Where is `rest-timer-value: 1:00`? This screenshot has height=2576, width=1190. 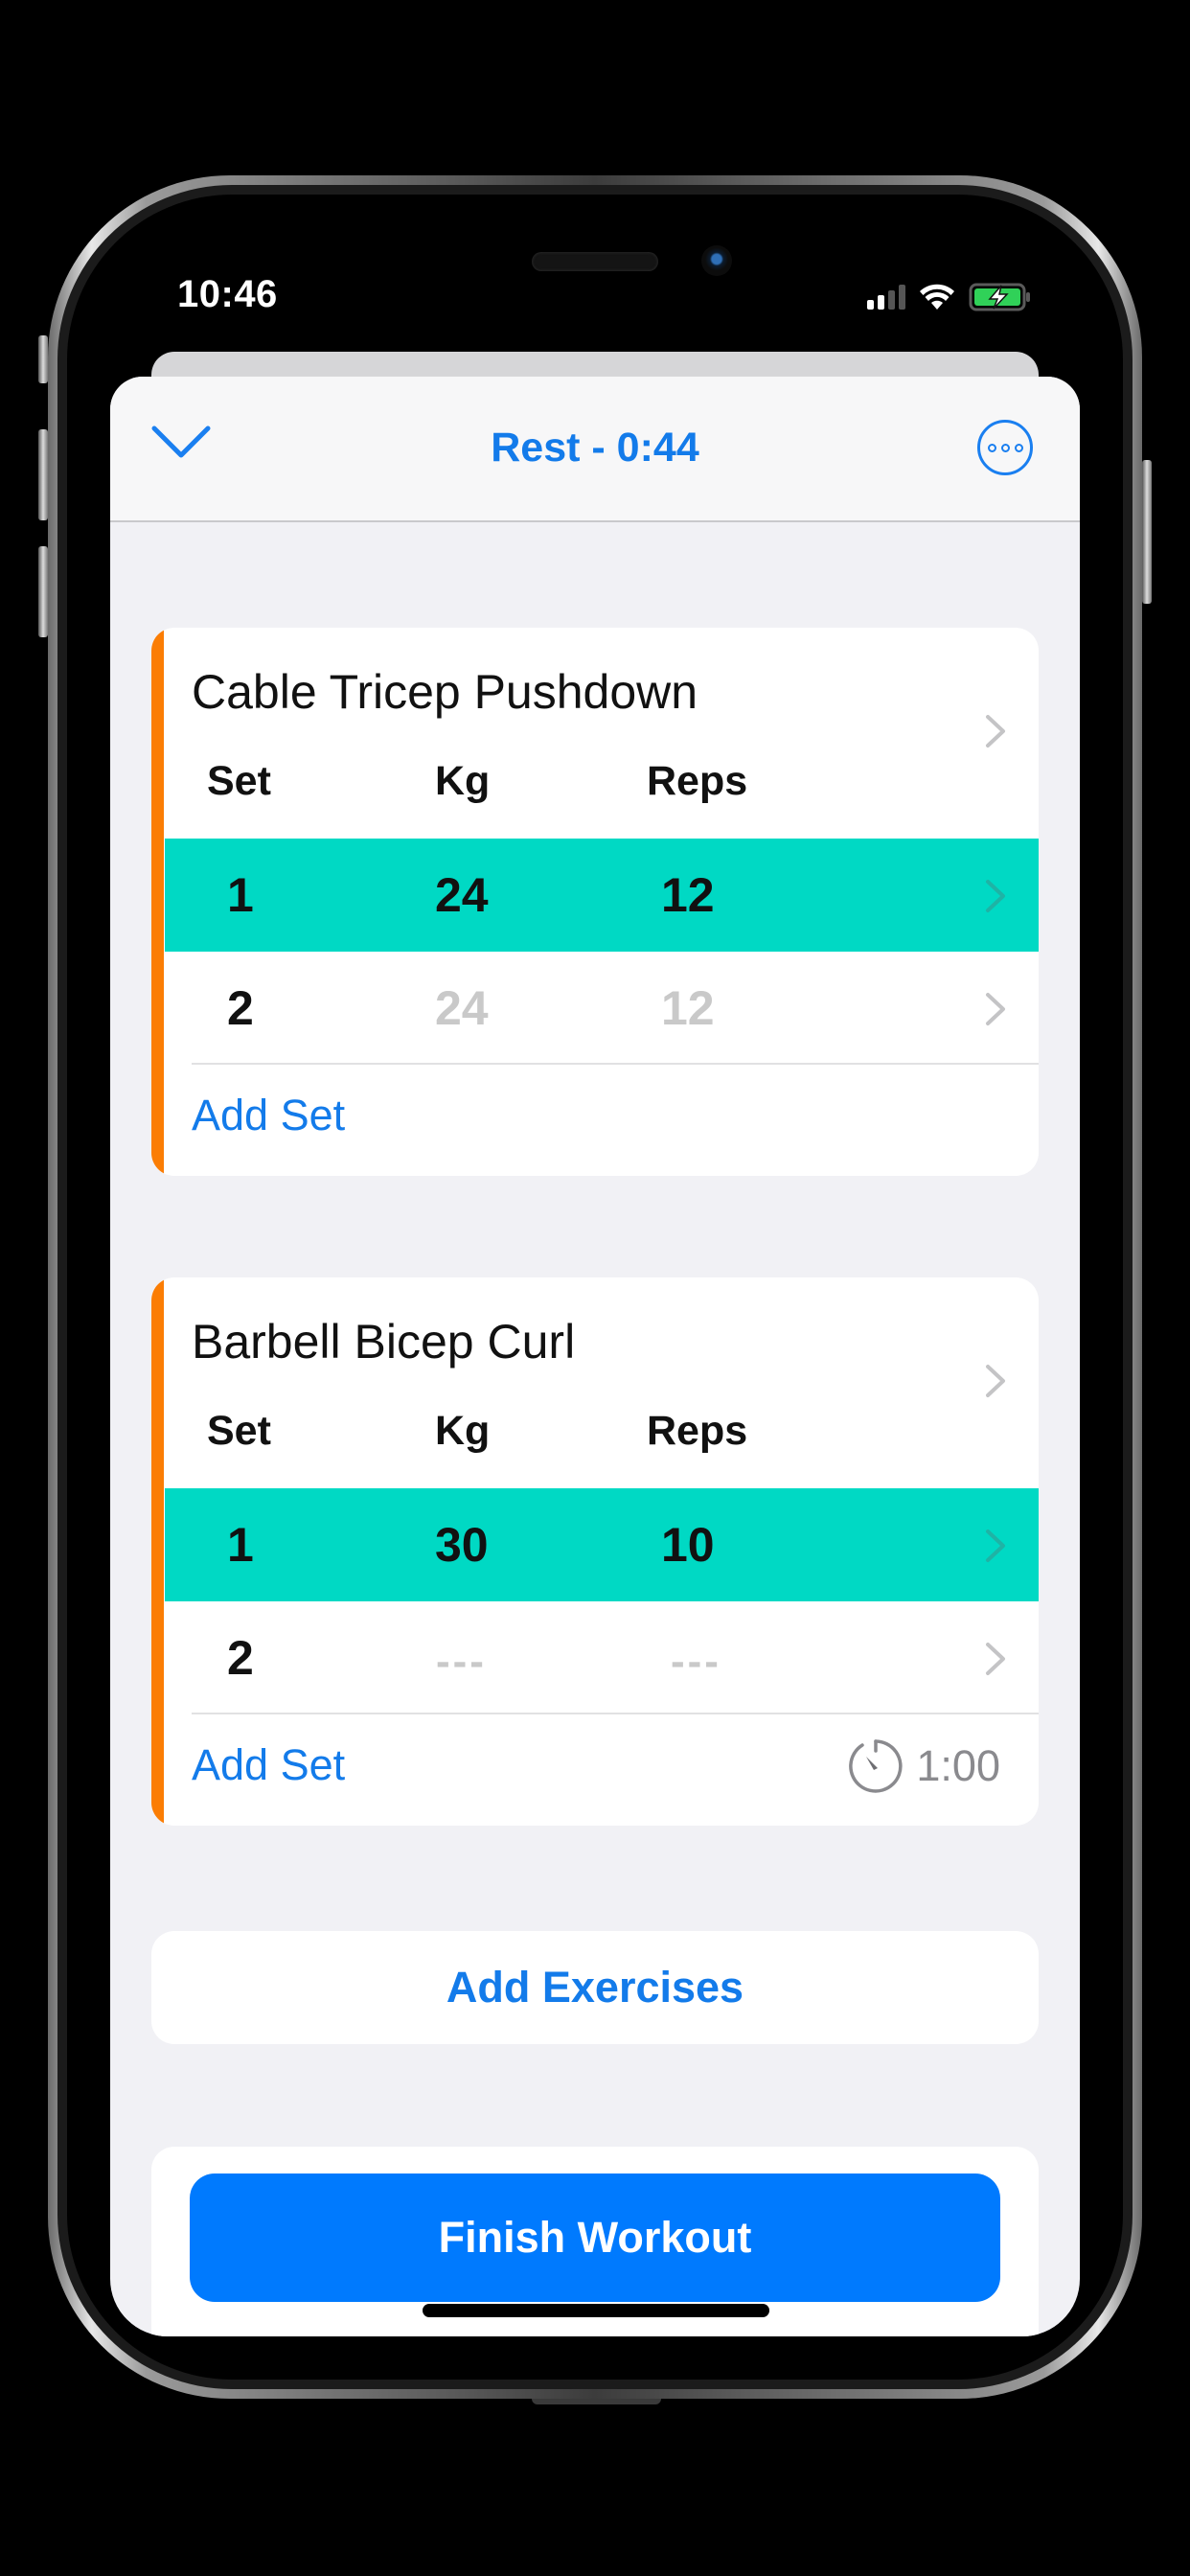 rest-timer-value: 1:00 is located at coordinates (958, 1765).